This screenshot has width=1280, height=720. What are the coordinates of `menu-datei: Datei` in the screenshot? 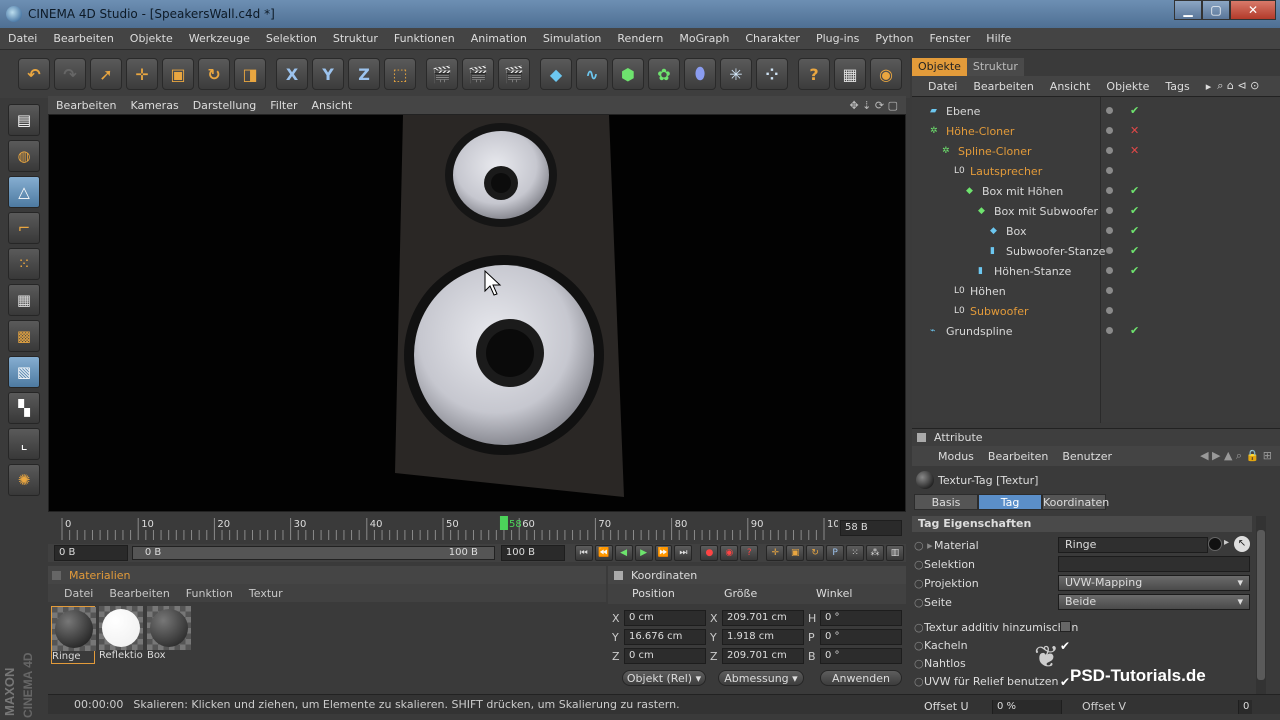 It's located at (22, 38).